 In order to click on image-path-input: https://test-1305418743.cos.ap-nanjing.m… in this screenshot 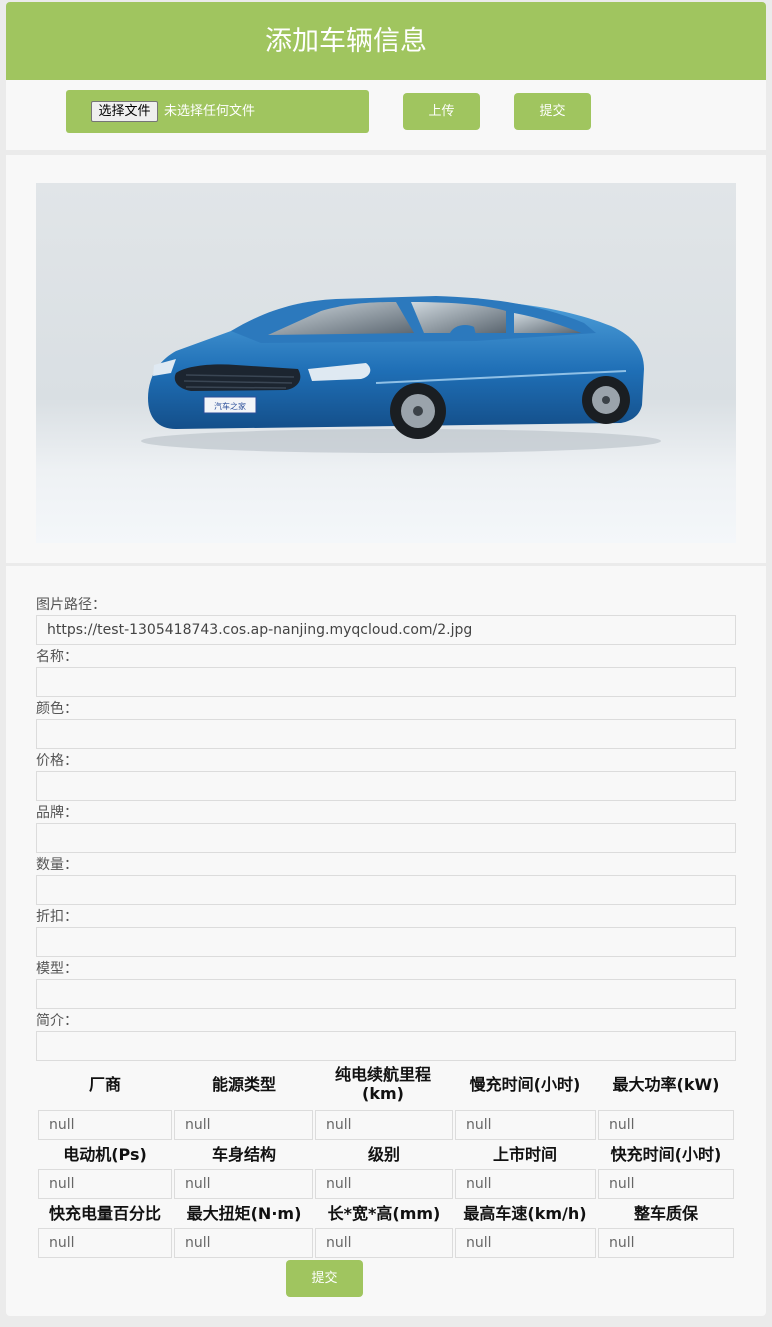, I will do `click(386, 630)`.